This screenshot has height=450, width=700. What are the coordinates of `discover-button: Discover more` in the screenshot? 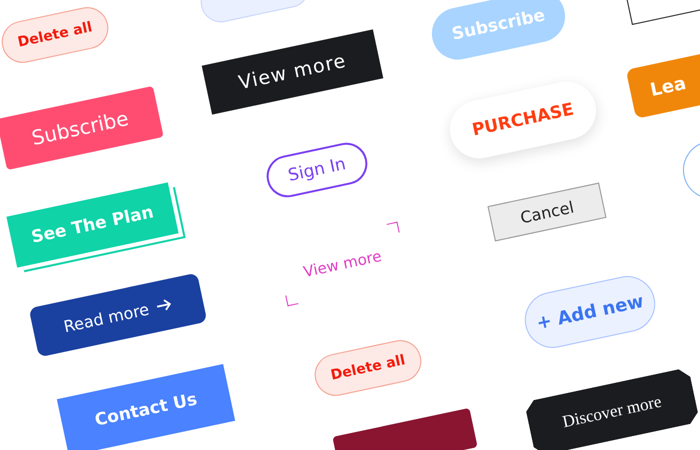 It's located at (612, 408).